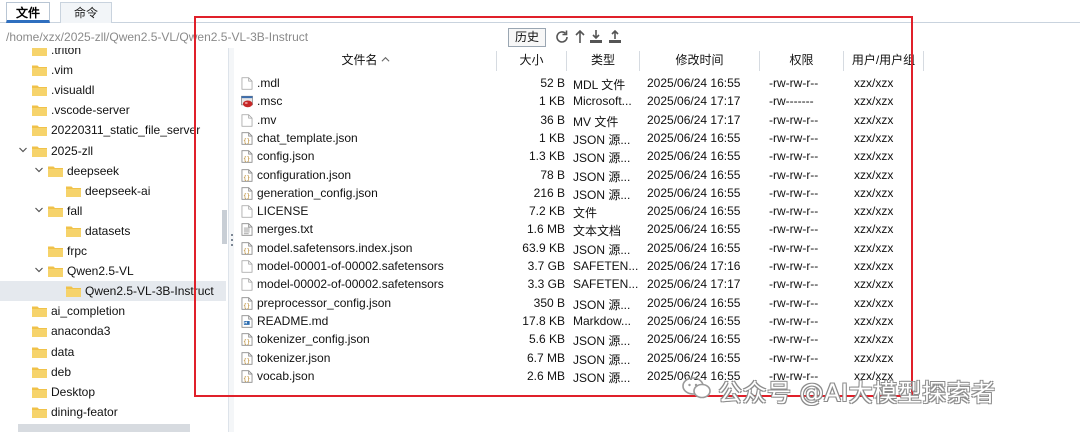 This screenshot has width=1080, height=432. Describe the element at coordinates (231, 240) in the screenshot. I see `pane-splitter` at that location.